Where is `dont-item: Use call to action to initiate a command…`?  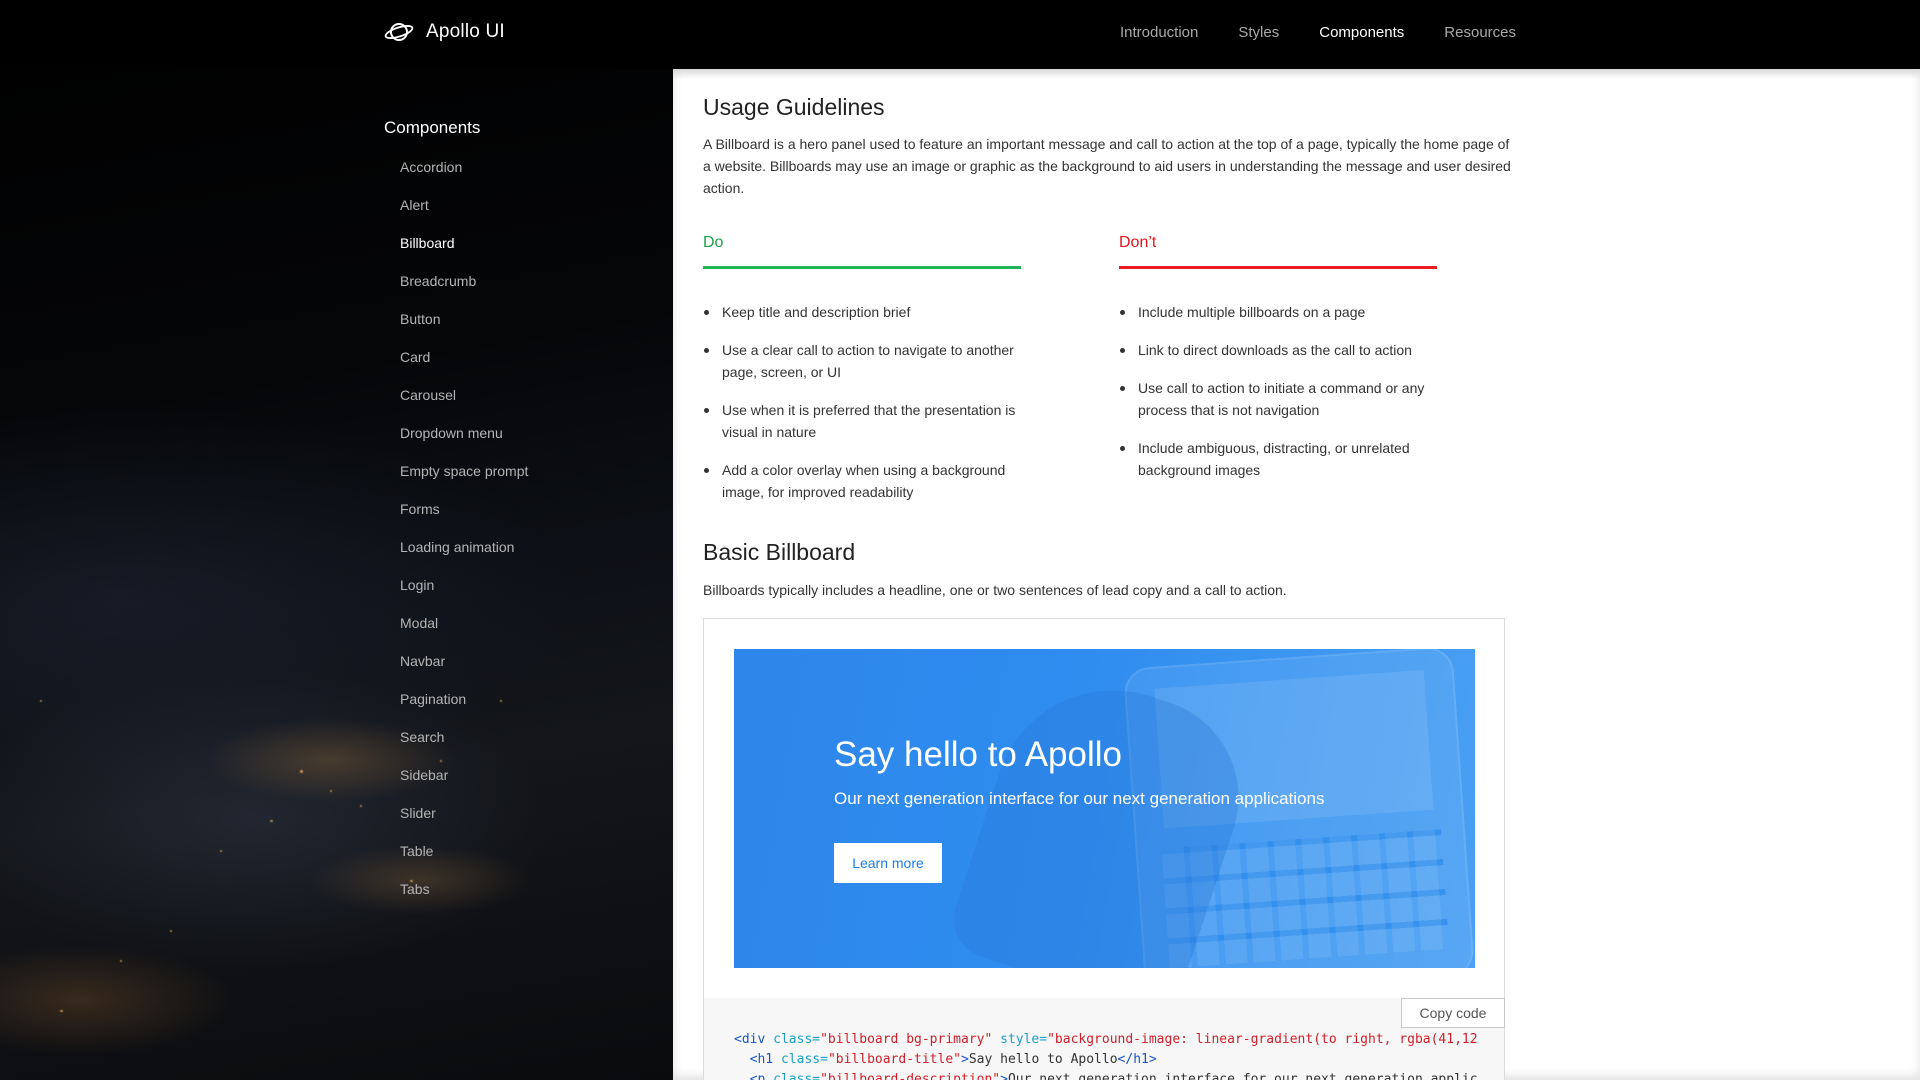 dont-item: Use call to action to initiate a command… is located at coordinates (1279, 399).